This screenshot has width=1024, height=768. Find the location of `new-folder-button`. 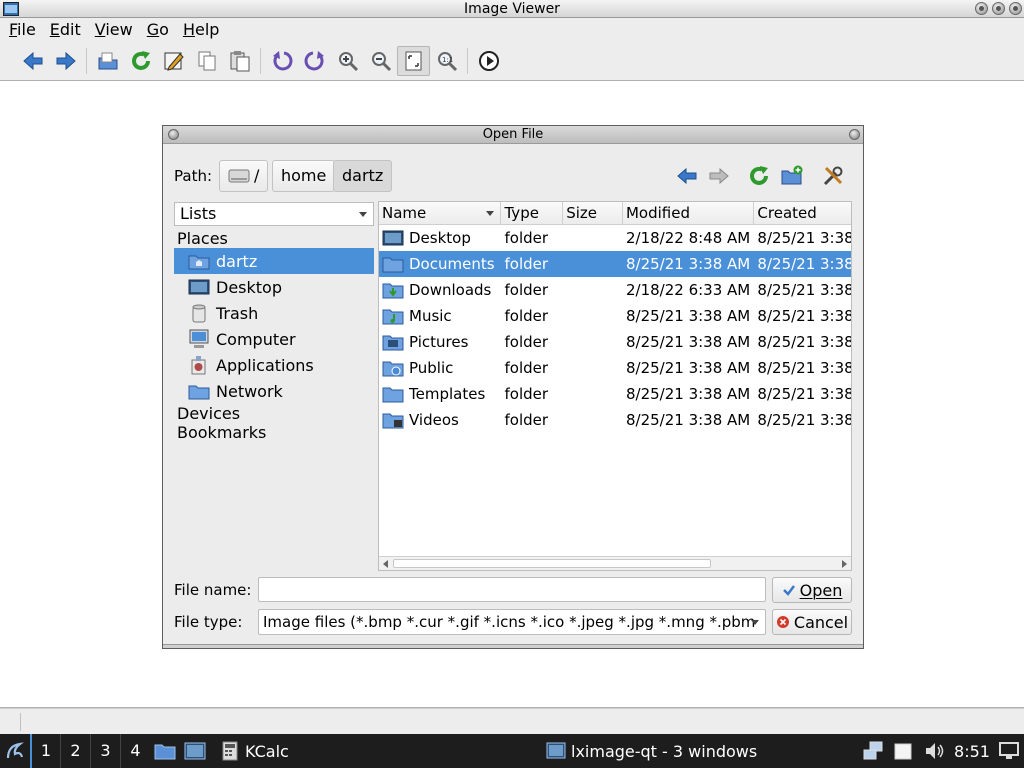

new-folder-button is located at coordinates (792, 176).